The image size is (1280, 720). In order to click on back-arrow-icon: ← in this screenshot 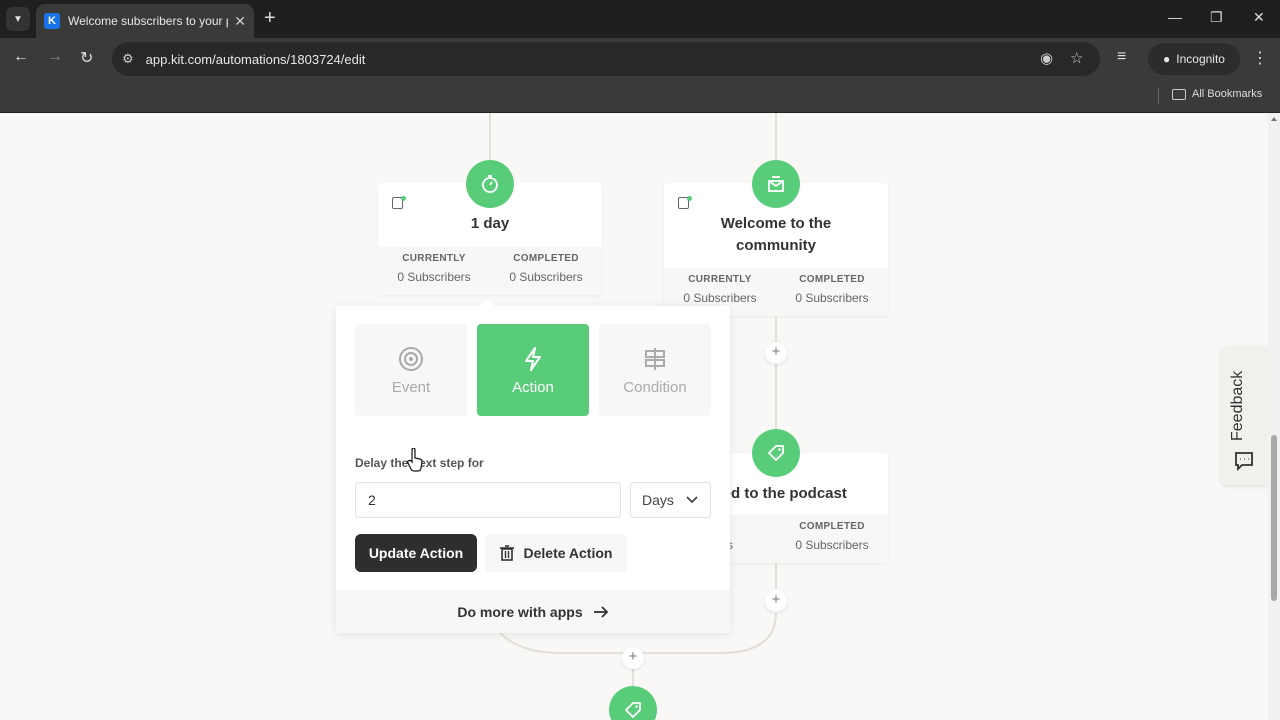, I will do `click(21, 57)`.